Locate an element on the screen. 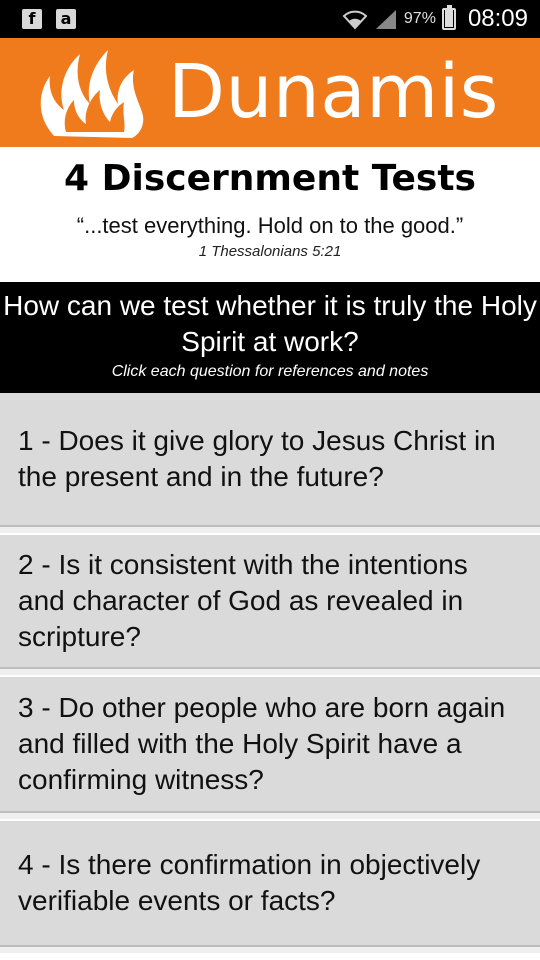 The width and height of the screenshot is (540, 960). app-banner: Dunamis is located at coordinates (270, 92).